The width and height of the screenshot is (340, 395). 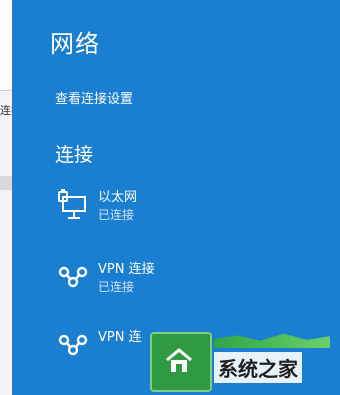 I want to click on connection-name: VPN 连, so click(x=120, y=337).